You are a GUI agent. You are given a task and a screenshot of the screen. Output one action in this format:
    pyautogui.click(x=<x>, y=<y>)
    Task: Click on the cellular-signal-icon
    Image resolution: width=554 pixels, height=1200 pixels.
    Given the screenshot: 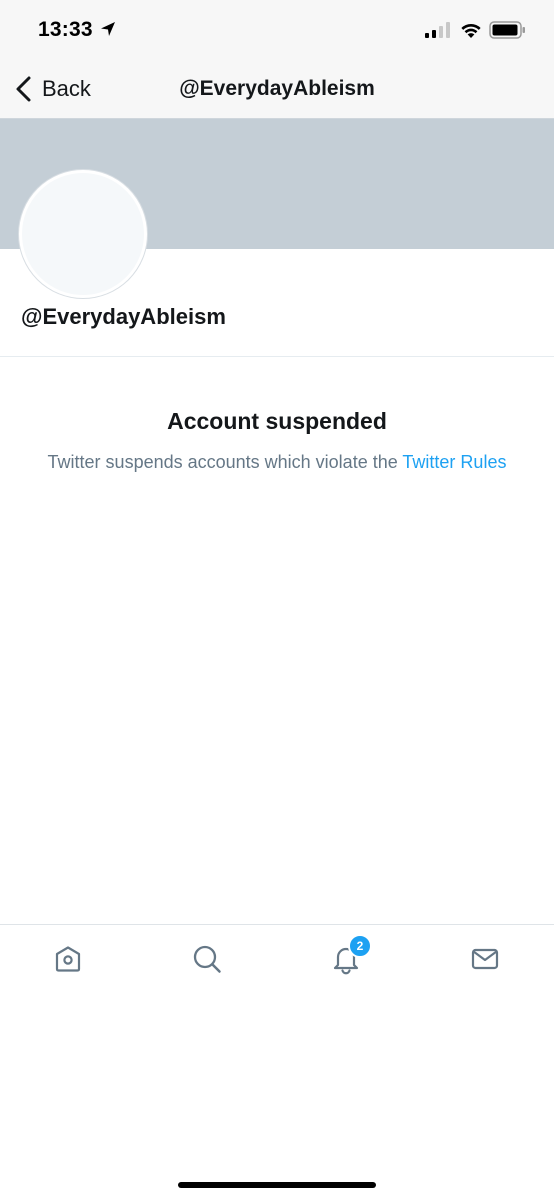 What is the action you would take?
    pyautogui.click(x=437, y=30)
    